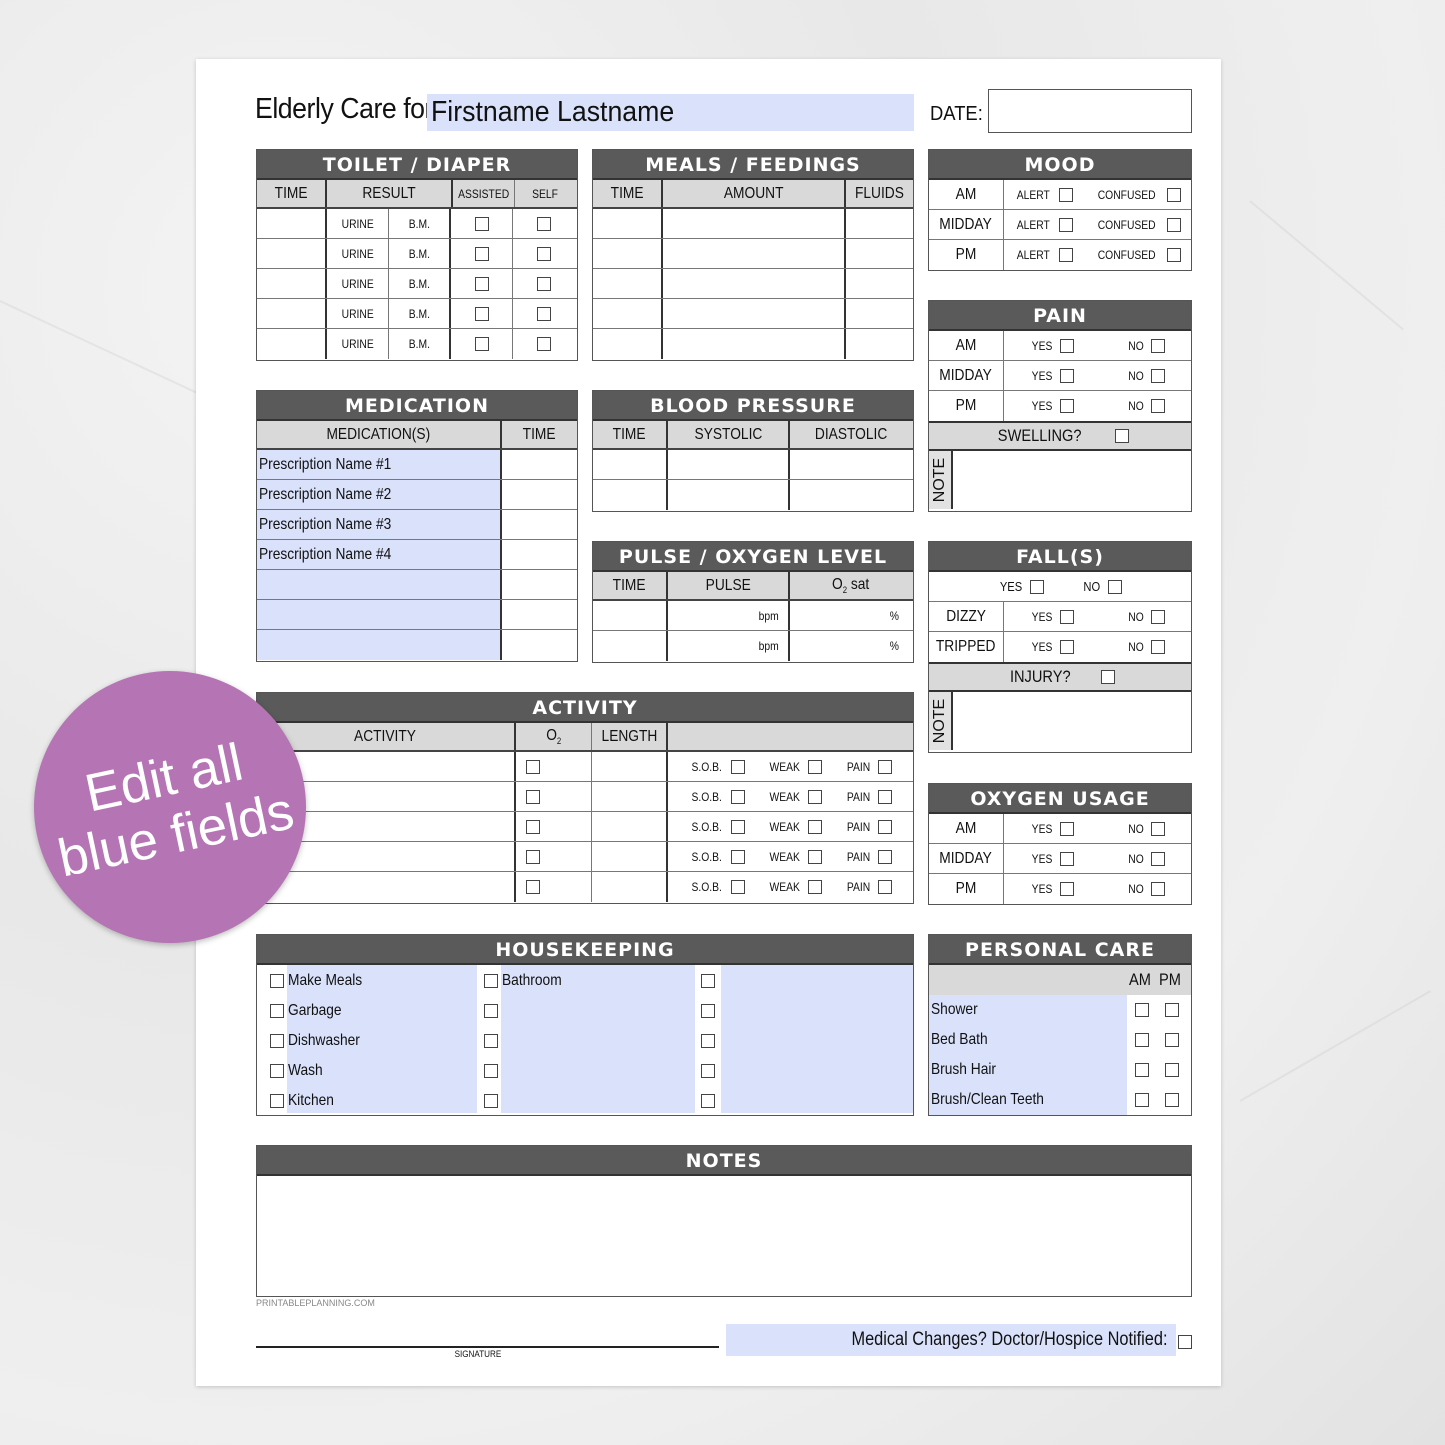  What do you see at coordinates (670, 112) in the screenshot?
I see `patient-name-field: Firstname Lastname` at bounding box center [670, 112].